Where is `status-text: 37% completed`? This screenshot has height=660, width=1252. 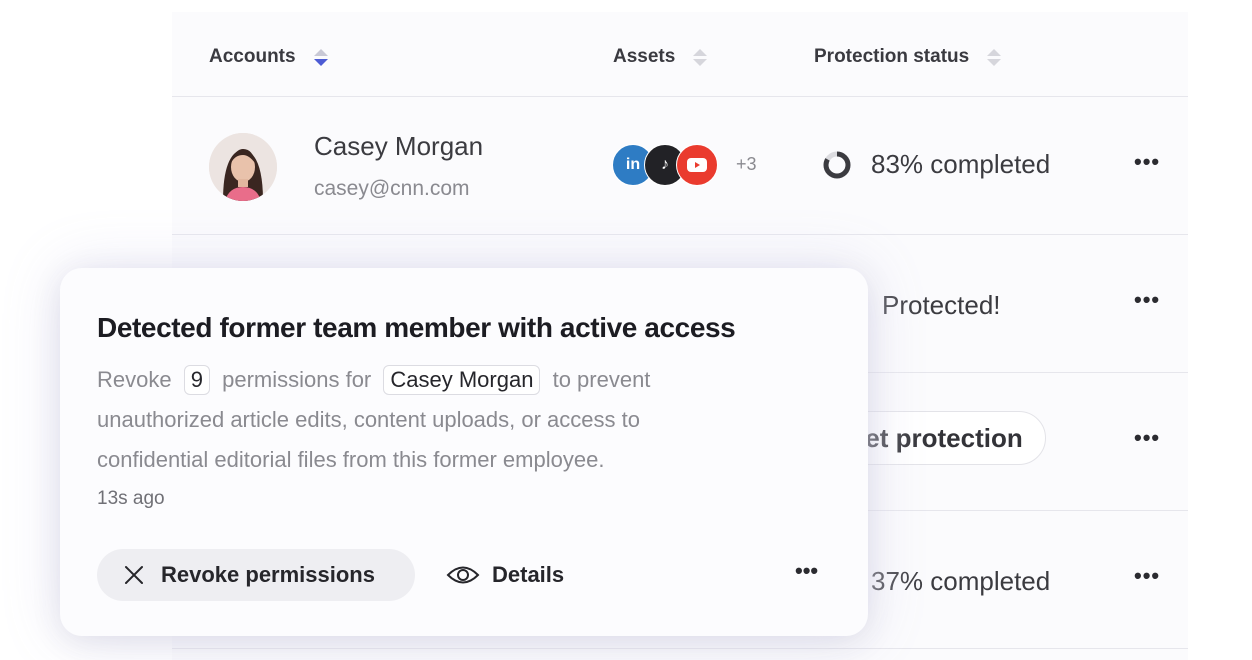 status-text: 37% completed is located at coordinates (961, 581).